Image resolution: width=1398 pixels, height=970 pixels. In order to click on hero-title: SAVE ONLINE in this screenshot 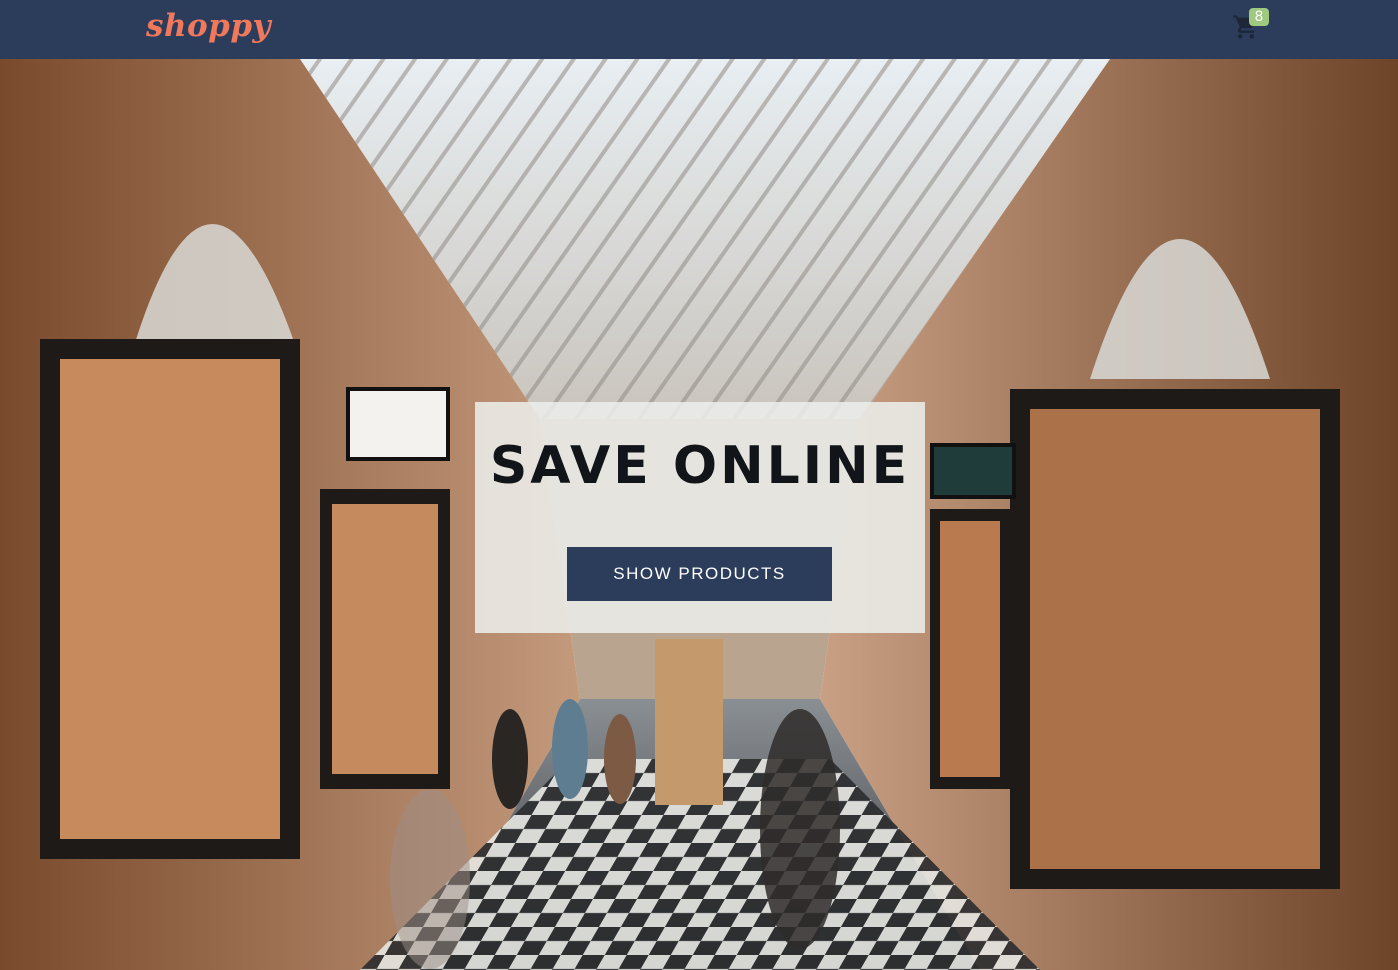, I will do `click(700, 466)`.